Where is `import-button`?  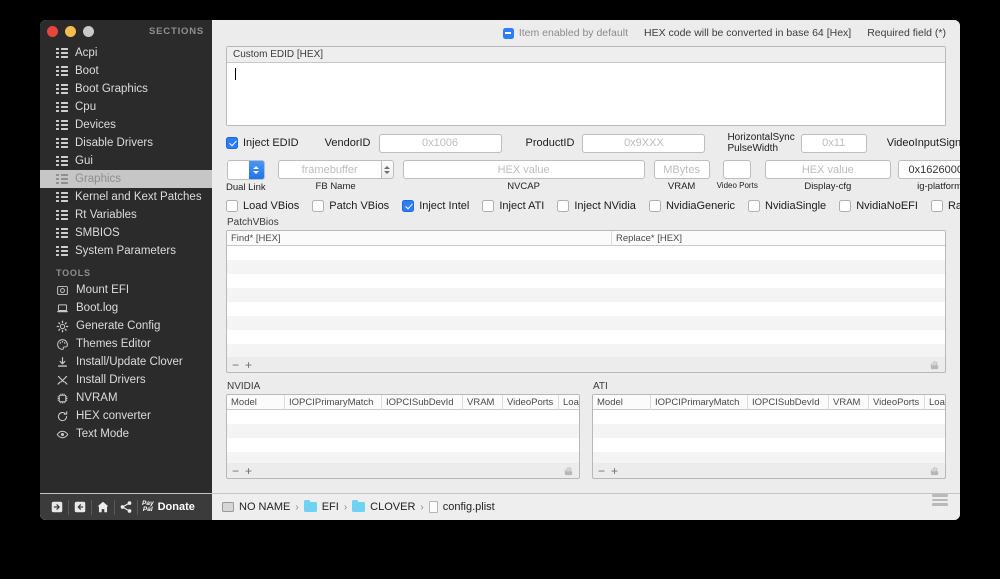 import-button is located at coordinates (57, 507).